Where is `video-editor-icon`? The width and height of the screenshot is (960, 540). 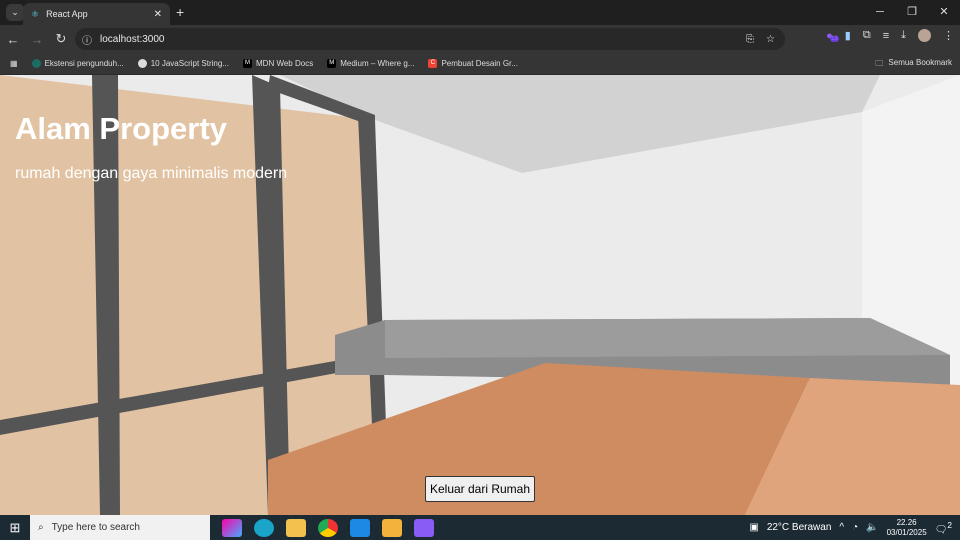 video-editor-icon is located at coordinates (424, 527).